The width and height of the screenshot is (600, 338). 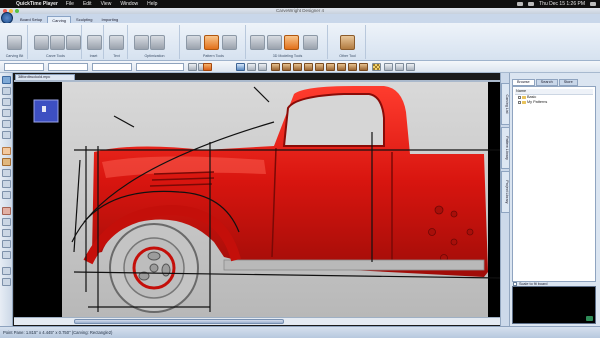 I want to click on size-select, so click(x=160, y=67).